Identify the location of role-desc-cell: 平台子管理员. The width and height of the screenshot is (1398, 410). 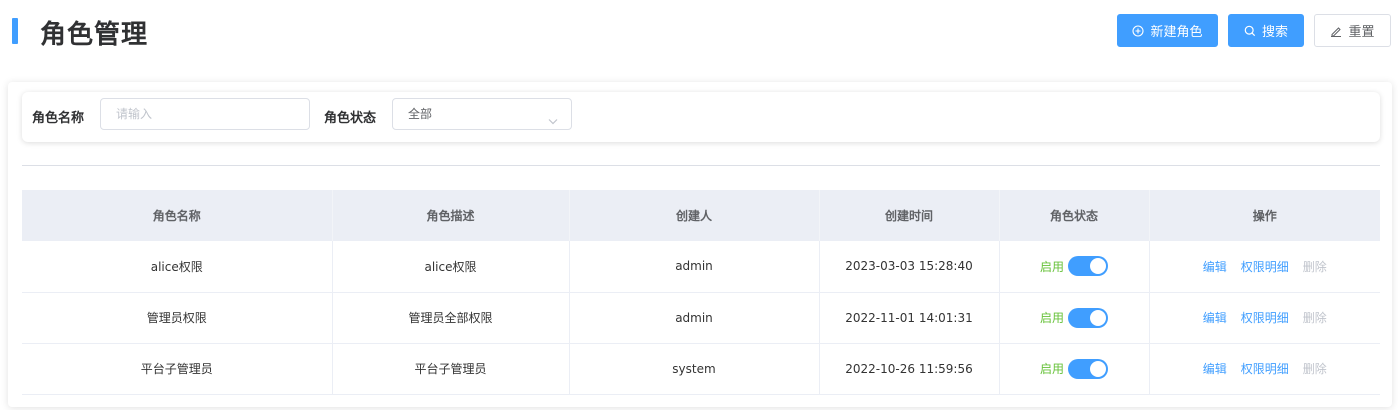
(451, 369).